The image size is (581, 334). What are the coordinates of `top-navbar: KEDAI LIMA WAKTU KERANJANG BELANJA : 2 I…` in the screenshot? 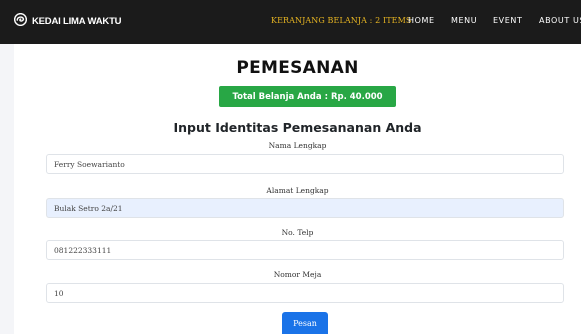 It's located at (290, 22).